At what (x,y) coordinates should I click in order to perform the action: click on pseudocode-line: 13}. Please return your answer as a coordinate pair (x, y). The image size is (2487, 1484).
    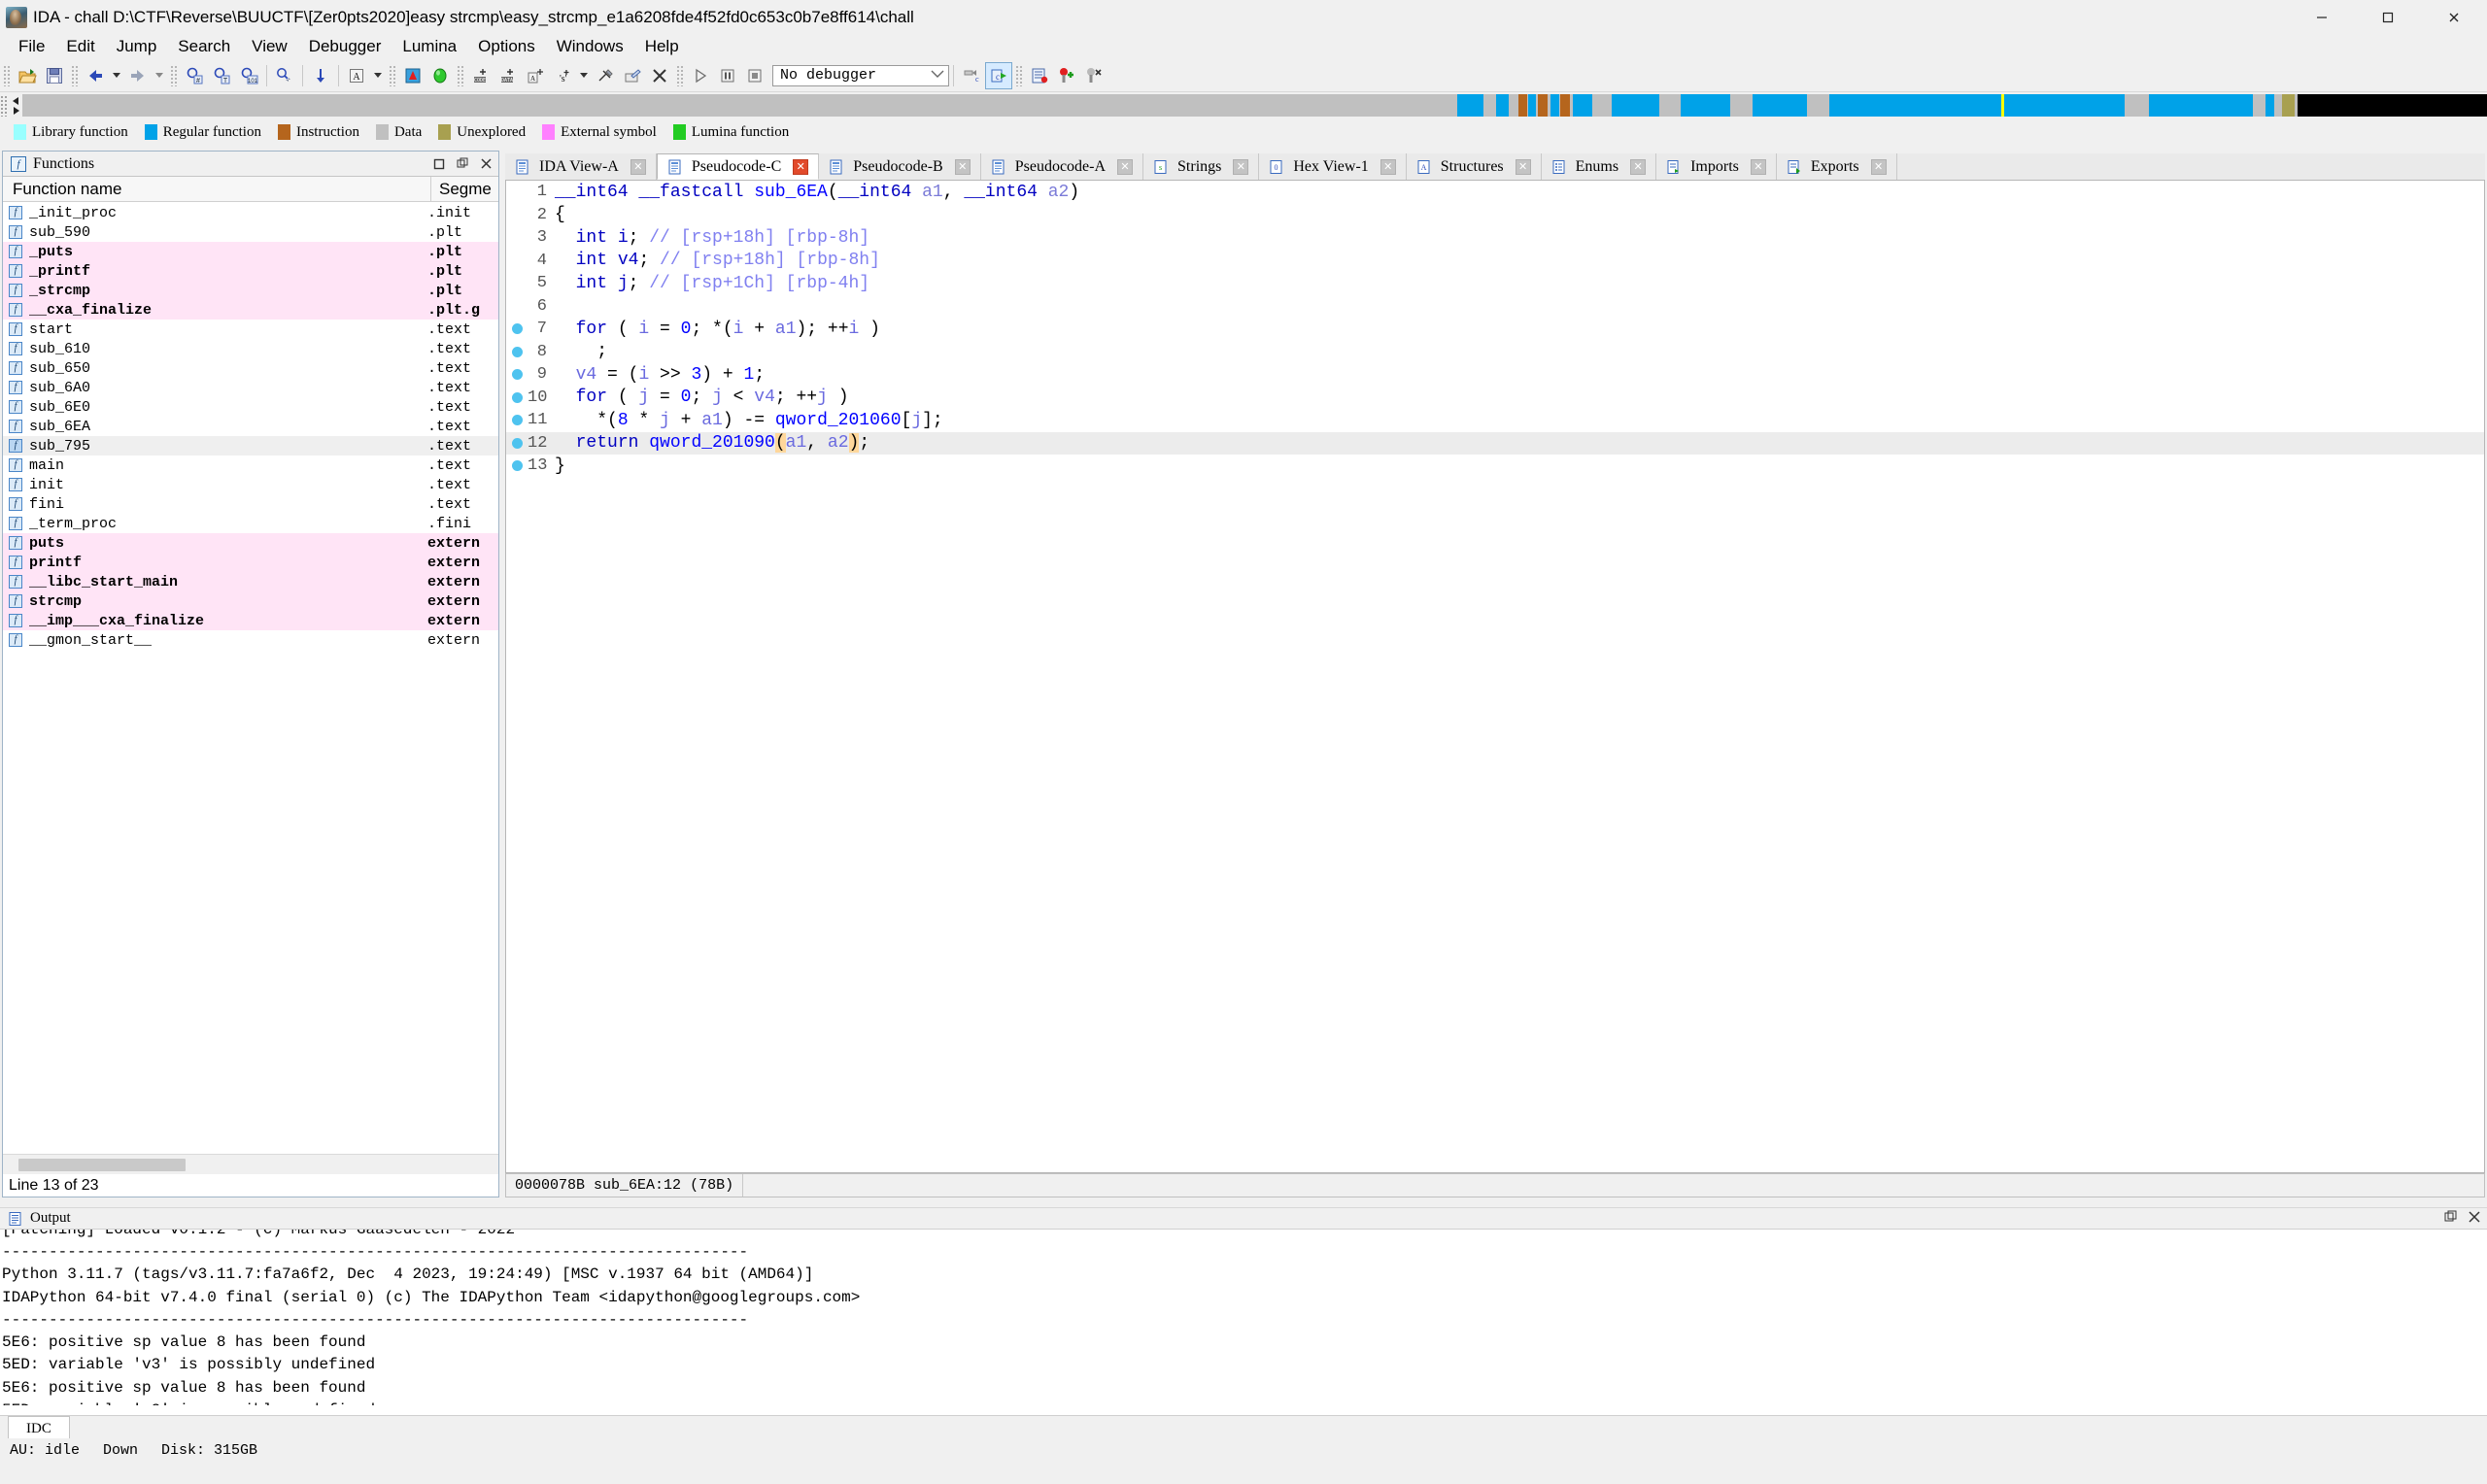
    Looking at the image, I should click on (1495, 466).